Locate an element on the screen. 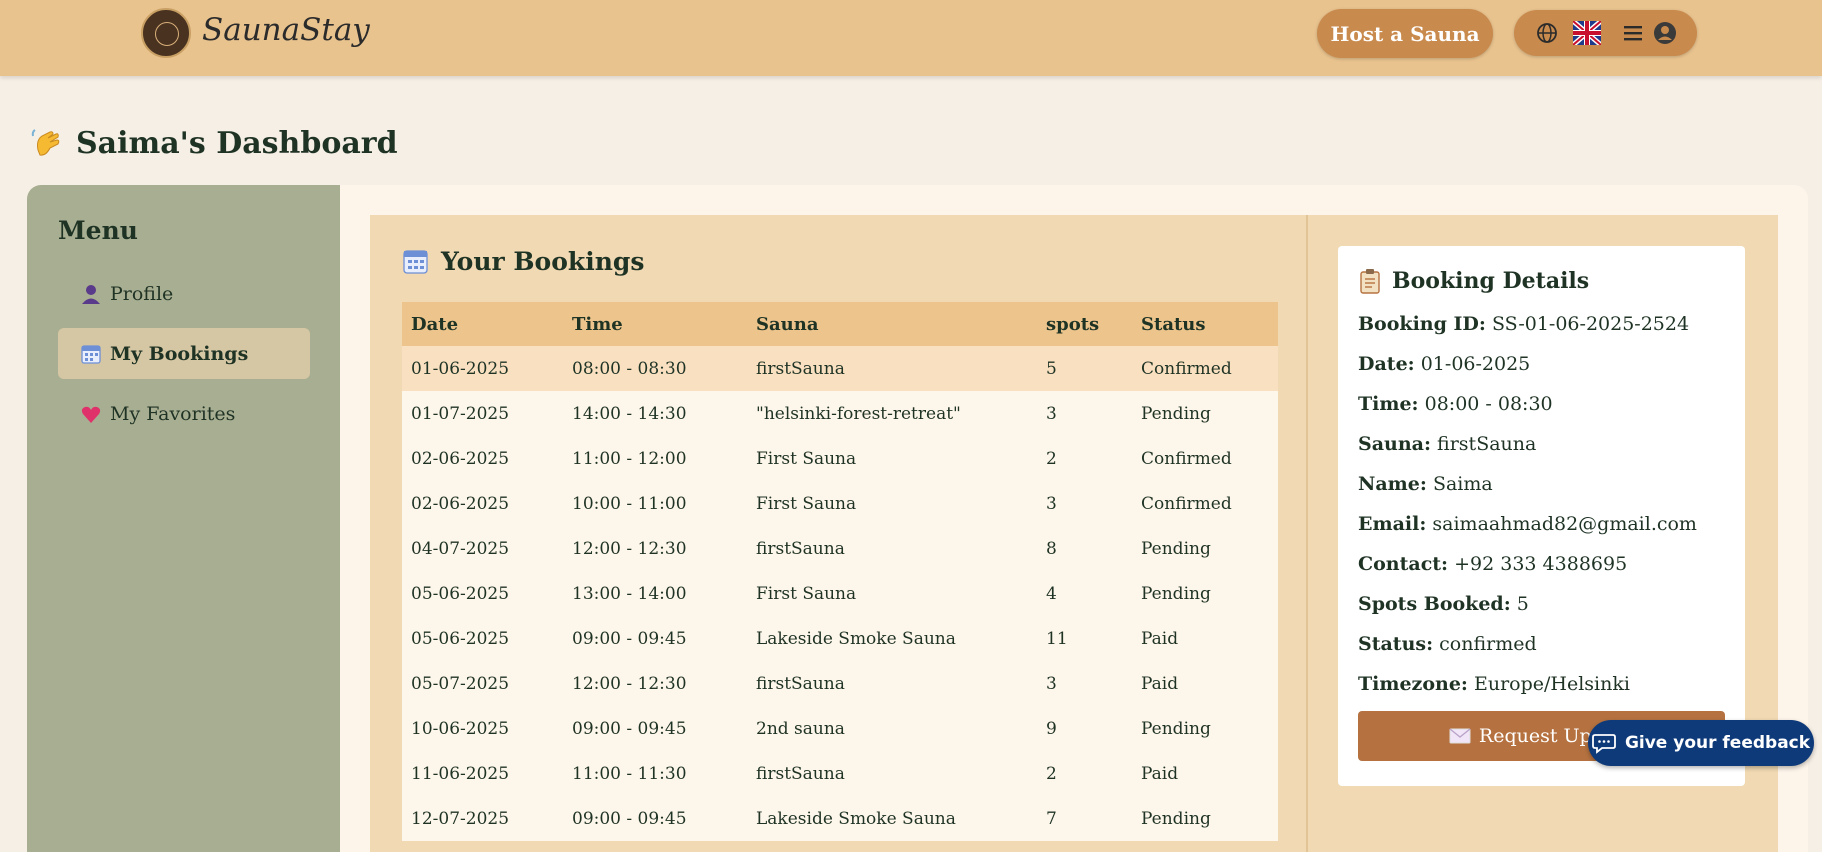  cell-date: 04-07-2025 is located at coordinates (482, 548).